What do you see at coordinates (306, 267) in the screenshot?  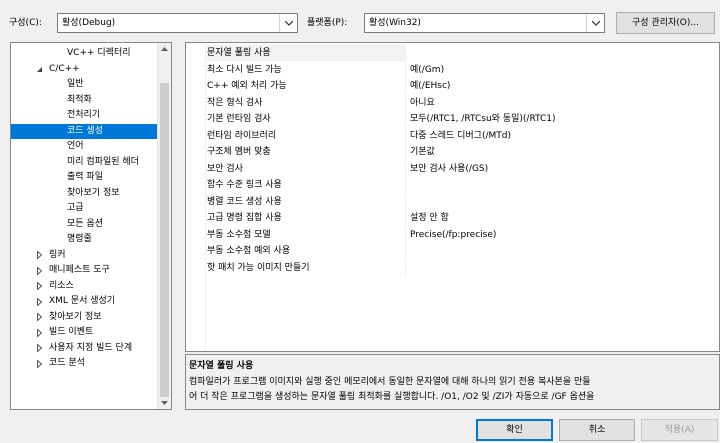 I see `property-name: 핫 패치 가능 이미지 만들기` at bounding box center [306, 267].